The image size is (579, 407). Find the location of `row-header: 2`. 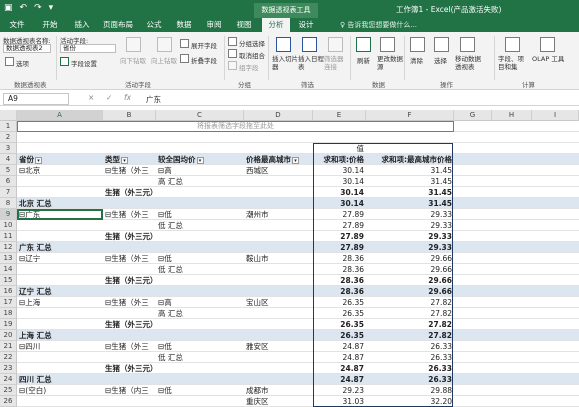

row-header: 2 is located at coordinates (8, 137).